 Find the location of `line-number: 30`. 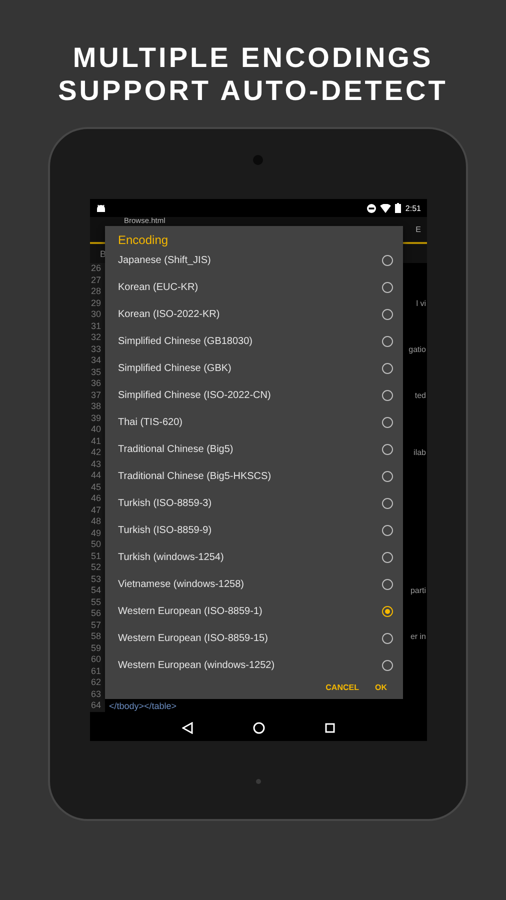

line-number: 30 is located at coordinates (97, 314).